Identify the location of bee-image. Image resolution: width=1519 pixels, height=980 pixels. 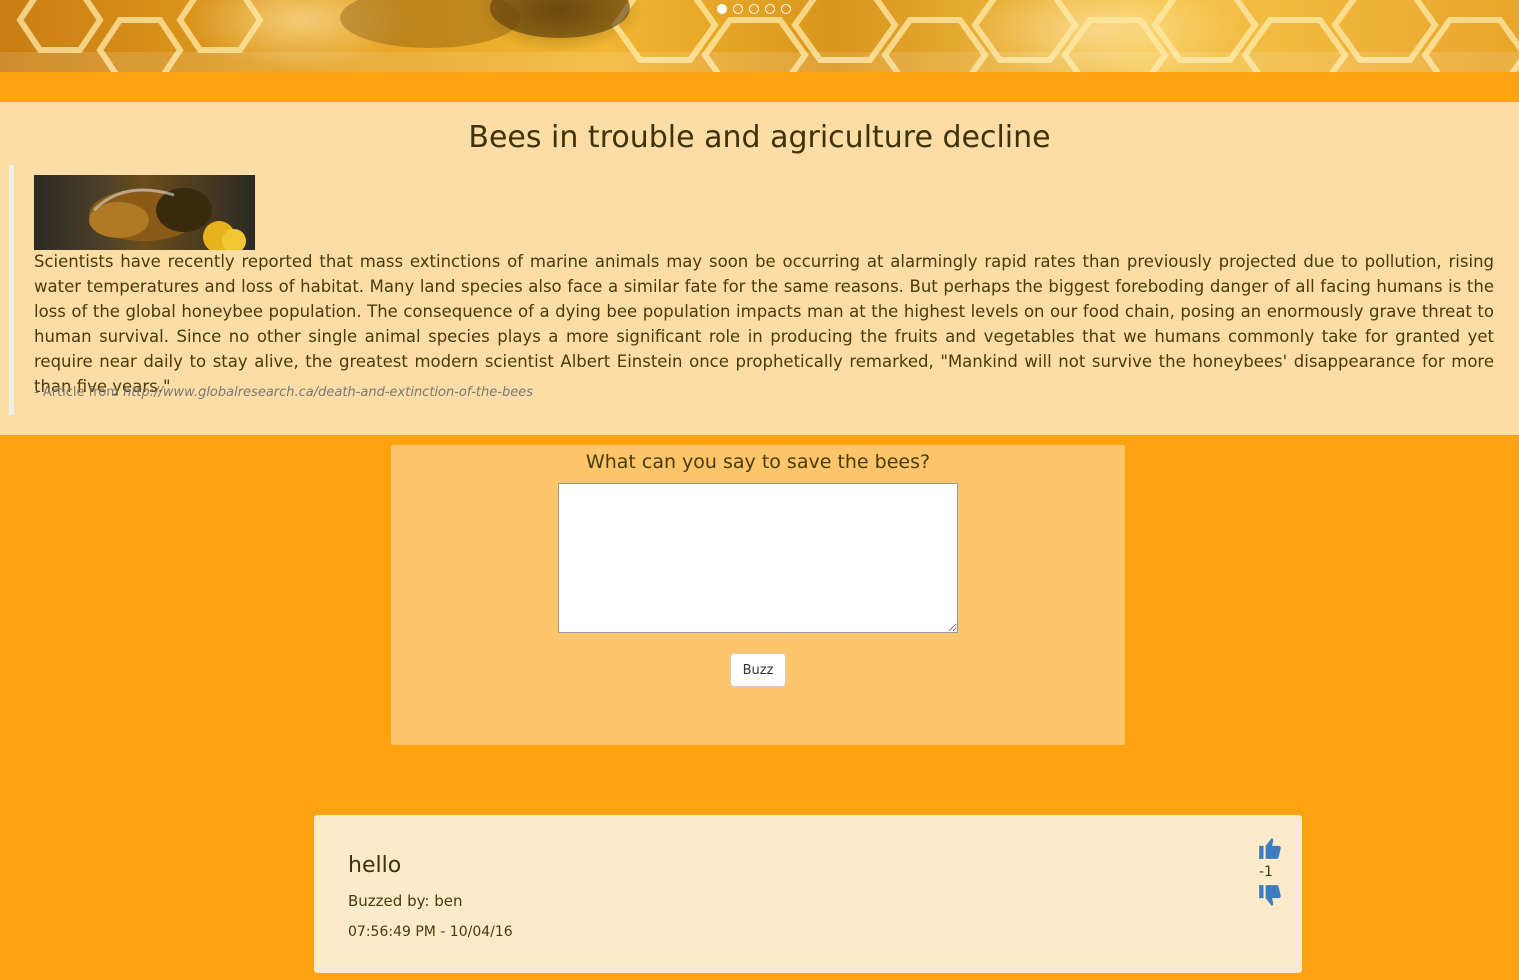
(144, 212).